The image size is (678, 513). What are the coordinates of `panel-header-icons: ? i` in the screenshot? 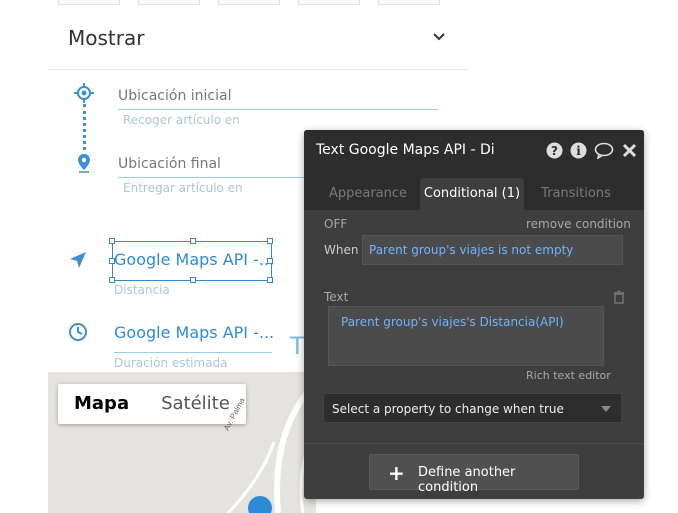 It's located at (592, 150).